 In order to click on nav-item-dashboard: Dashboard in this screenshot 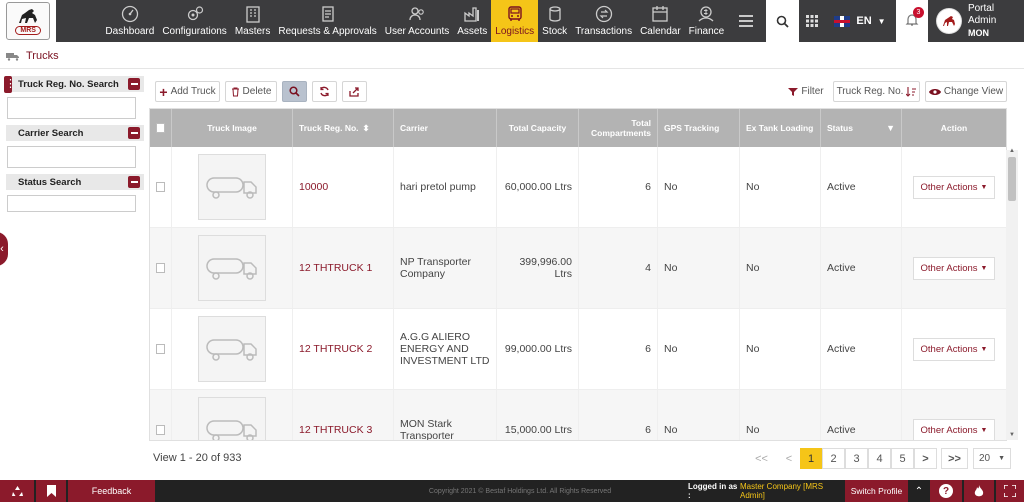, I will do `click(129, 21)`.